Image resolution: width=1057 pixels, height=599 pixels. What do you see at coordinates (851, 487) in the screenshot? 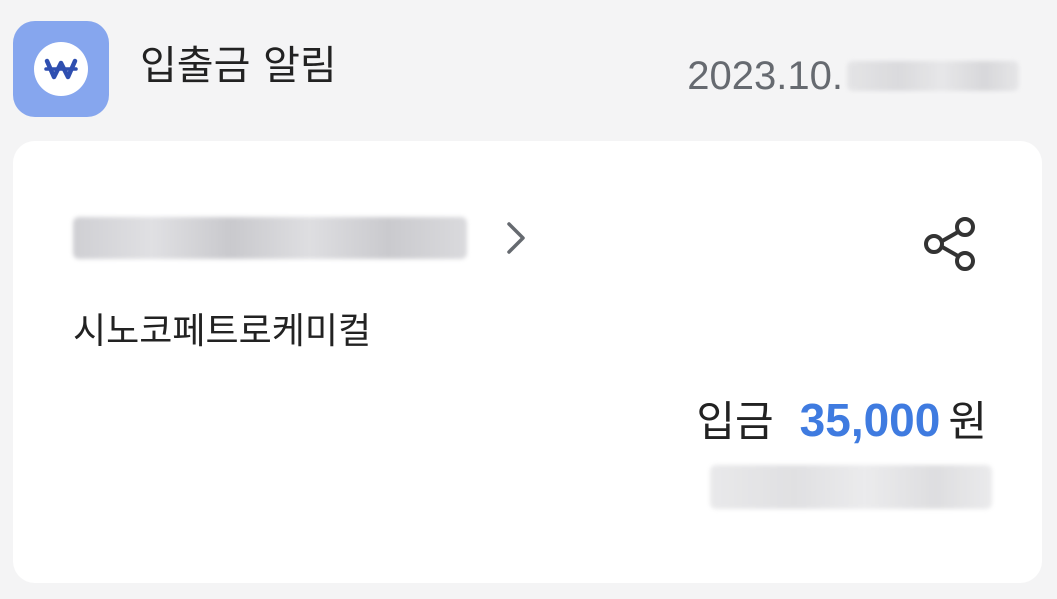
I see `redacted-balance` at bounding box center [851, 487].